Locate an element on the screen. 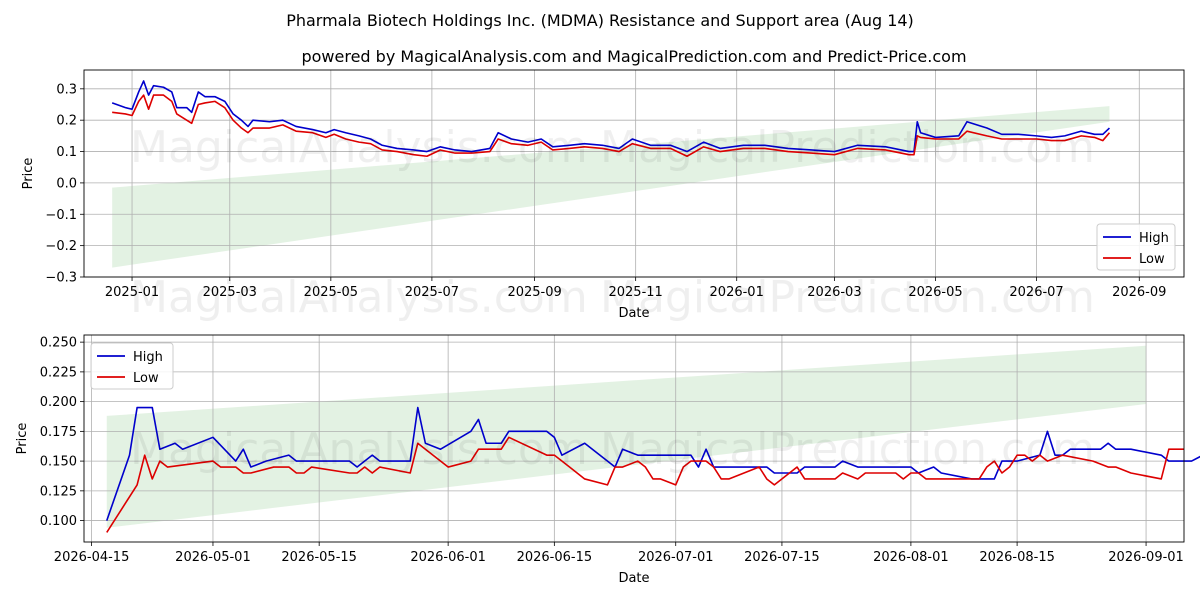 This screenshot has height=600, width=1200. x-tick-label: 2026-09 is located at coordinates (1139, 292).